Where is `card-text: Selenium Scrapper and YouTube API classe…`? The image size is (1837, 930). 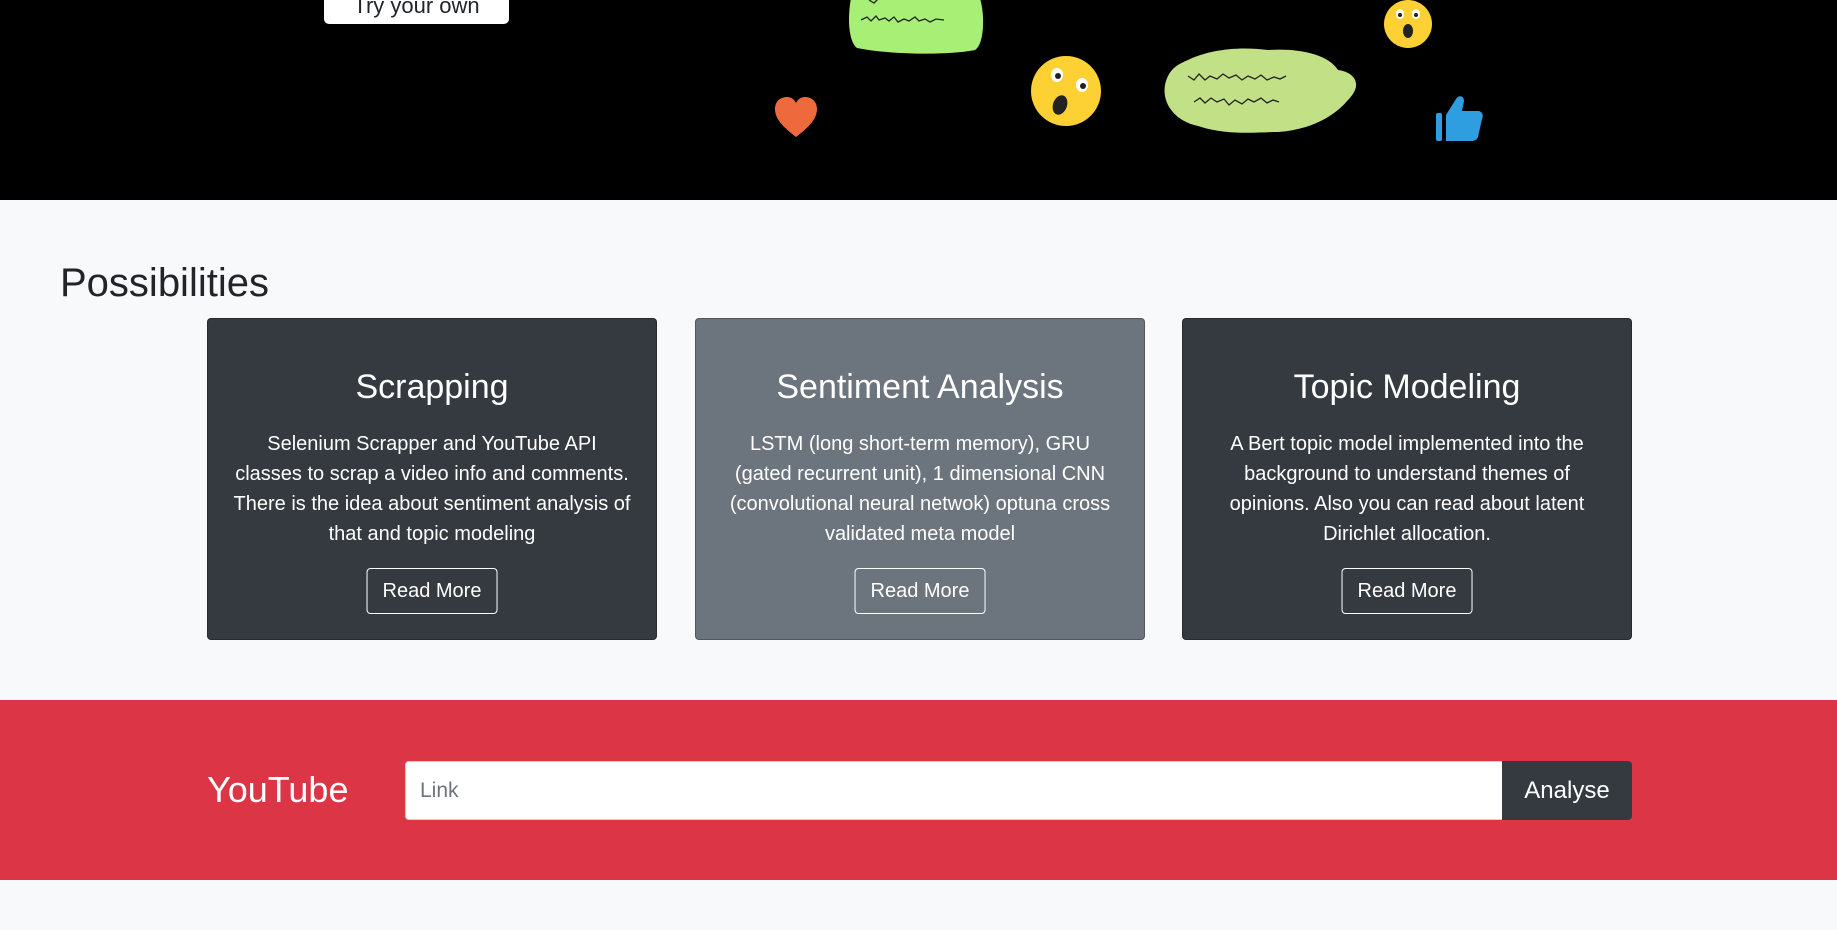 card-text: Selenium Scrapper and YouTube API classe… is located at coordinates (432, 489).